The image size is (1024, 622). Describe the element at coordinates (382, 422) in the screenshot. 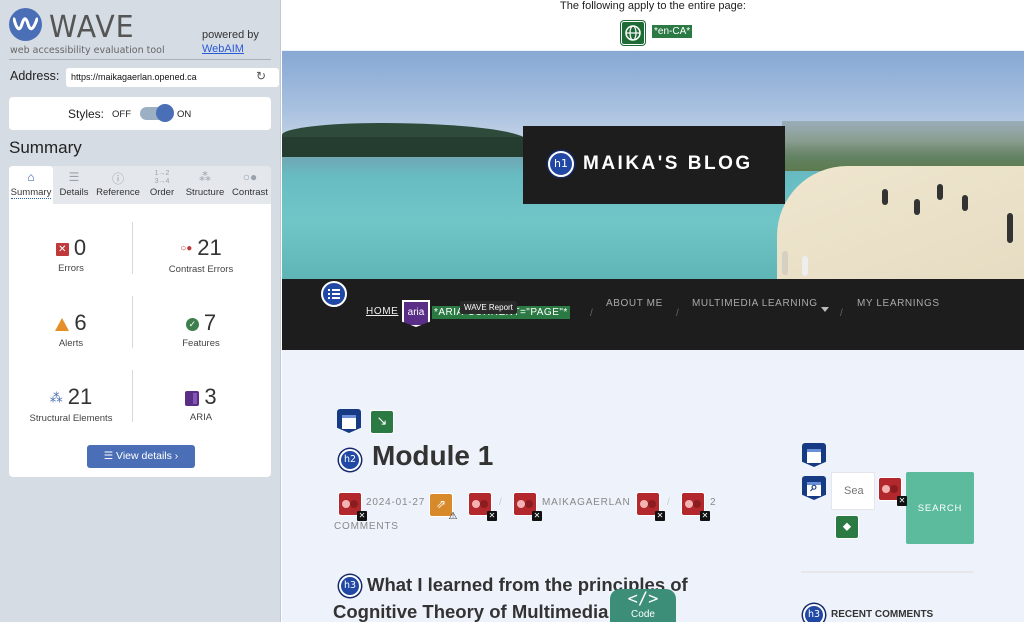

I see `skip-link-icon: ↘` at that location.